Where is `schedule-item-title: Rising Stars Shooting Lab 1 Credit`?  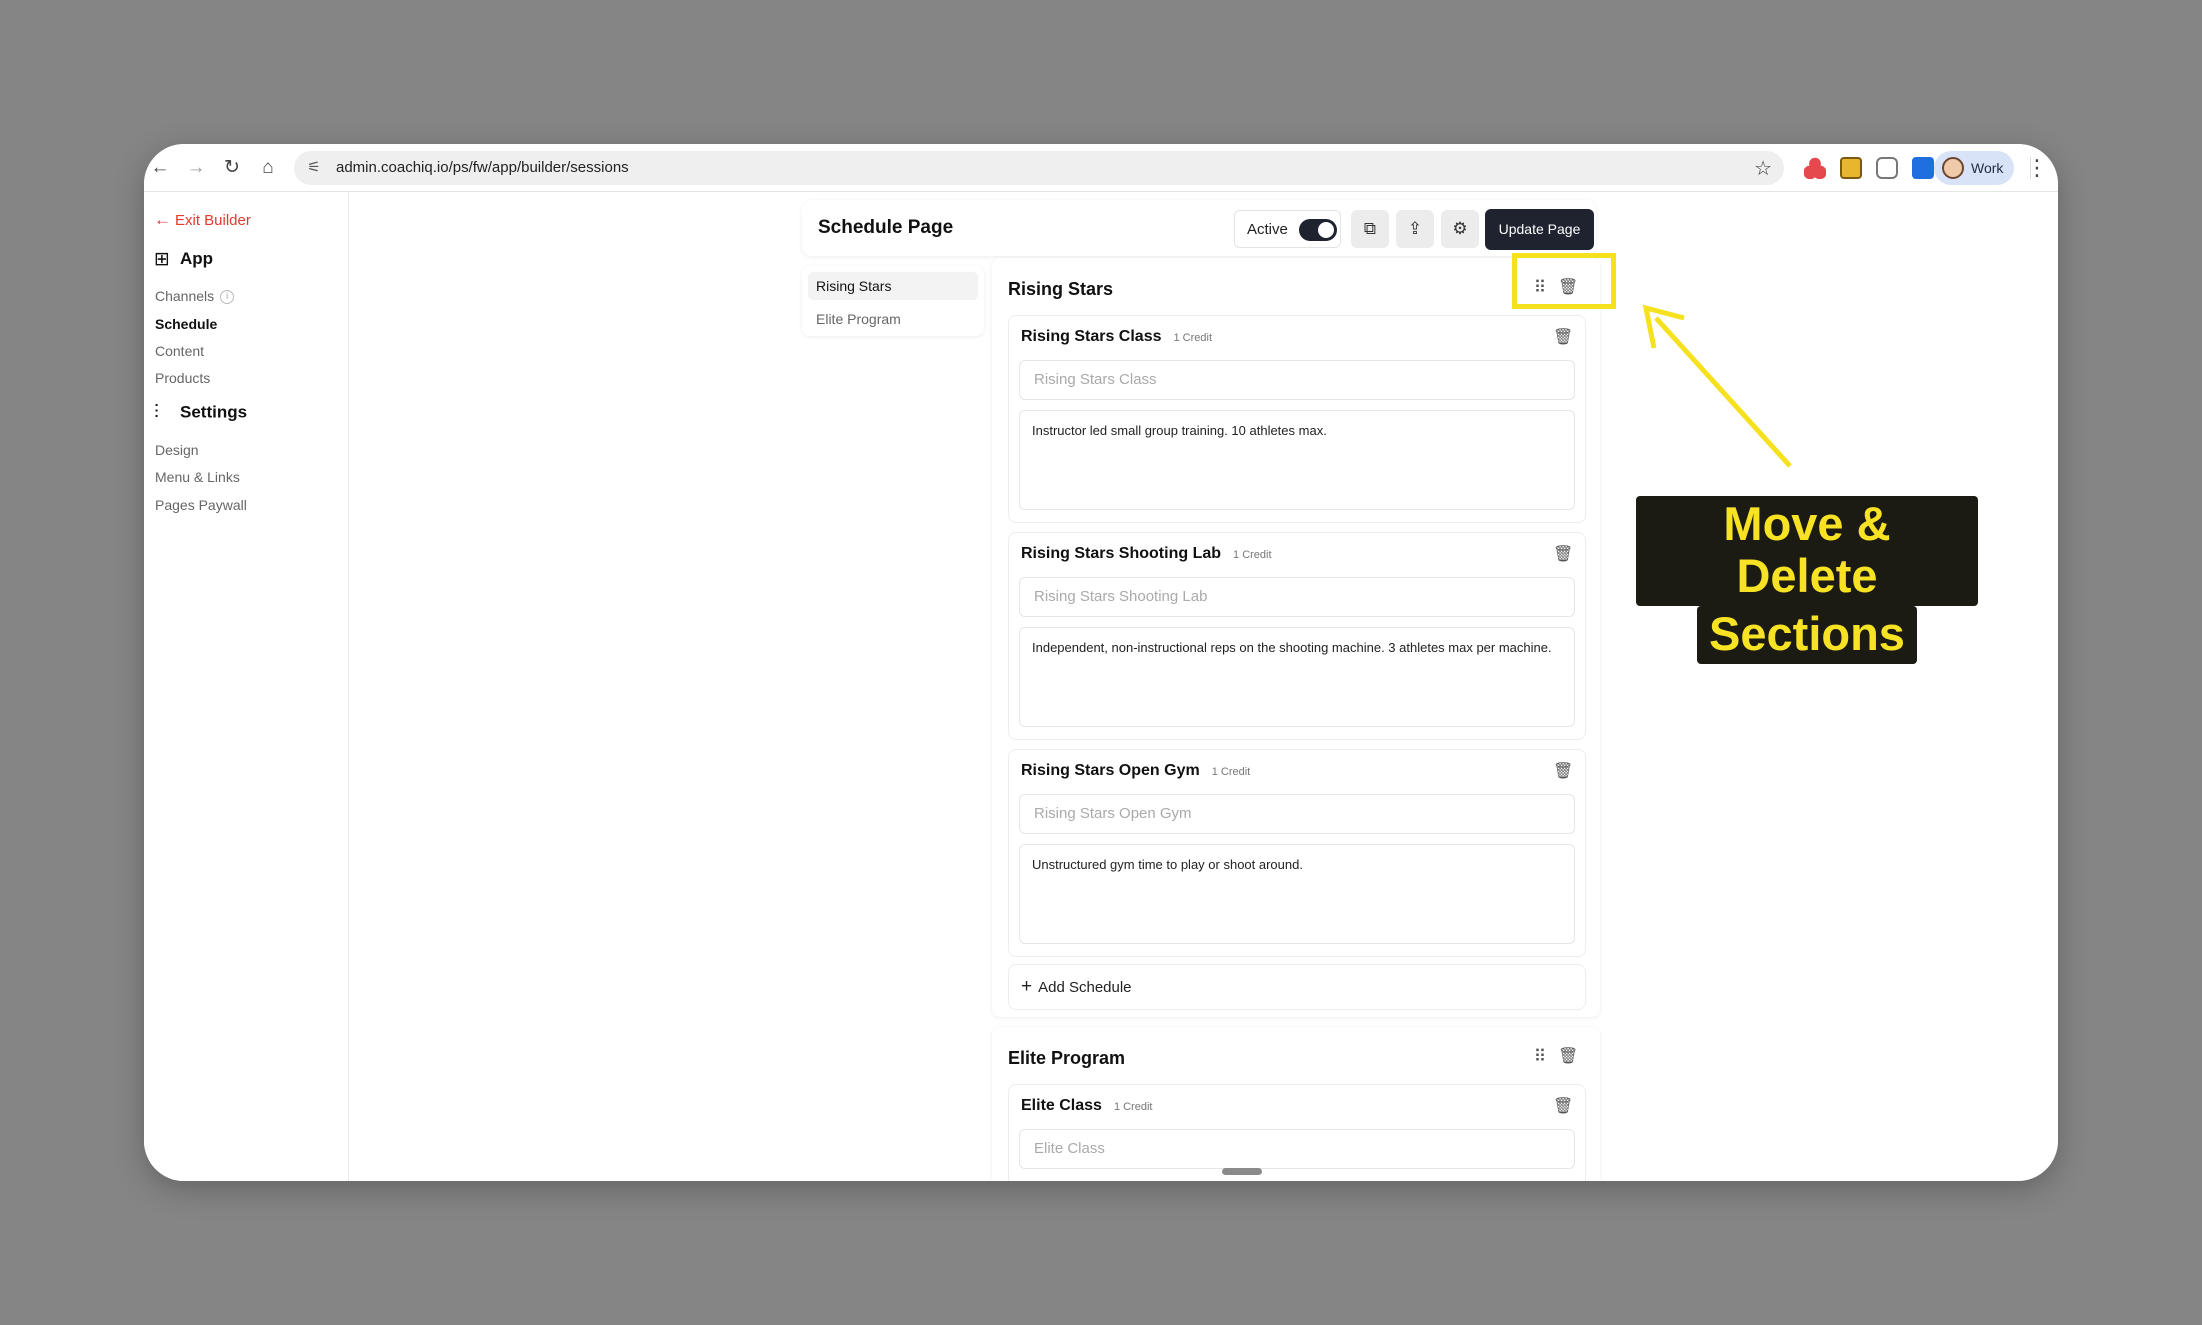
schedule-item-title: Rising Stars Shooting Lab 1 Credit is located at coordinates (1146, 553).